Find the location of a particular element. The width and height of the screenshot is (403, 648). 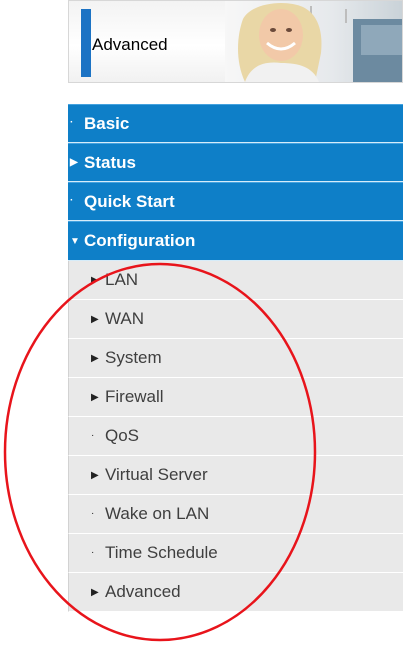

submenu-item-system: ▶ System is located at coordinates (235, 358).